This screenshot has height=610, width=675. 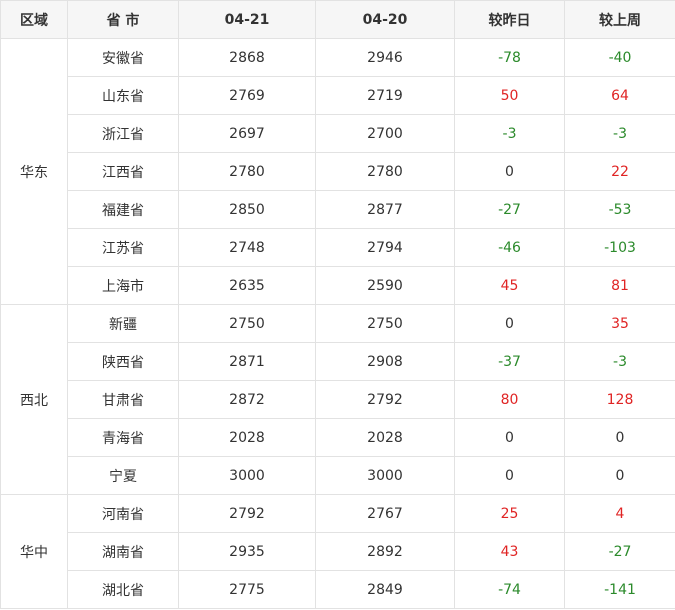 What do you see at coordinates (619, 247) in the screenshot?
I see `change-week-cell: -103` at bounding box center [619, 247].